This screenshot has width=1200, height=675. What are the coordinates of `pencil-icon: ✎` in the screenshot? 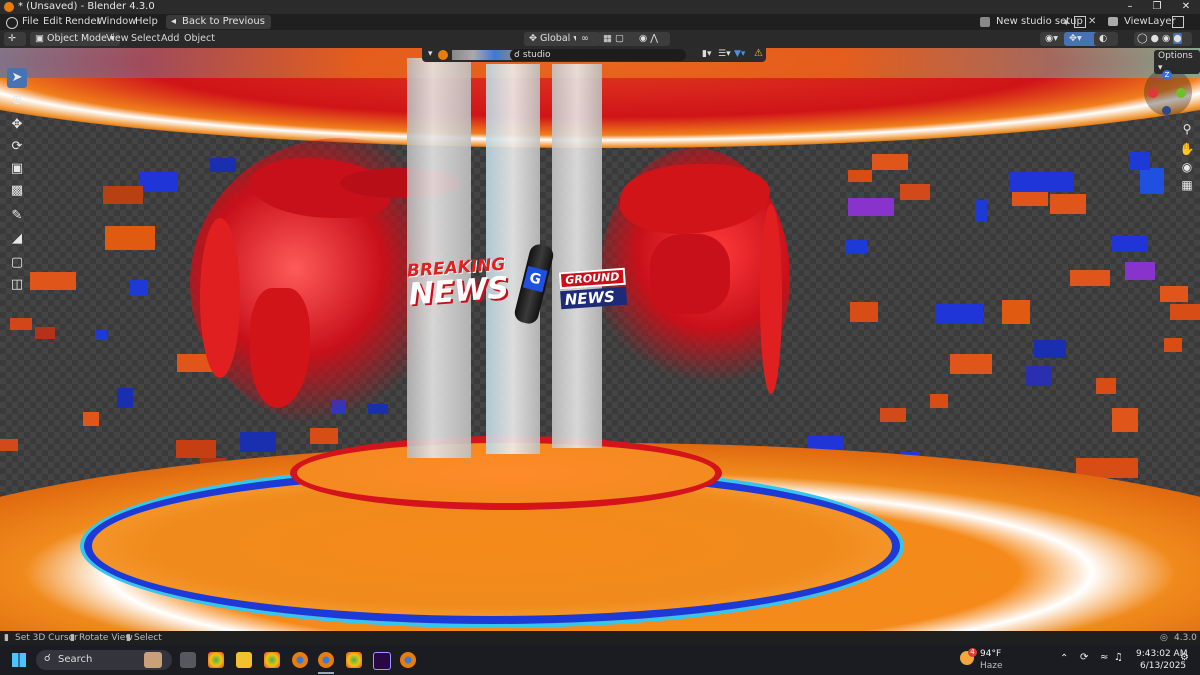 It's located at (17, 215).